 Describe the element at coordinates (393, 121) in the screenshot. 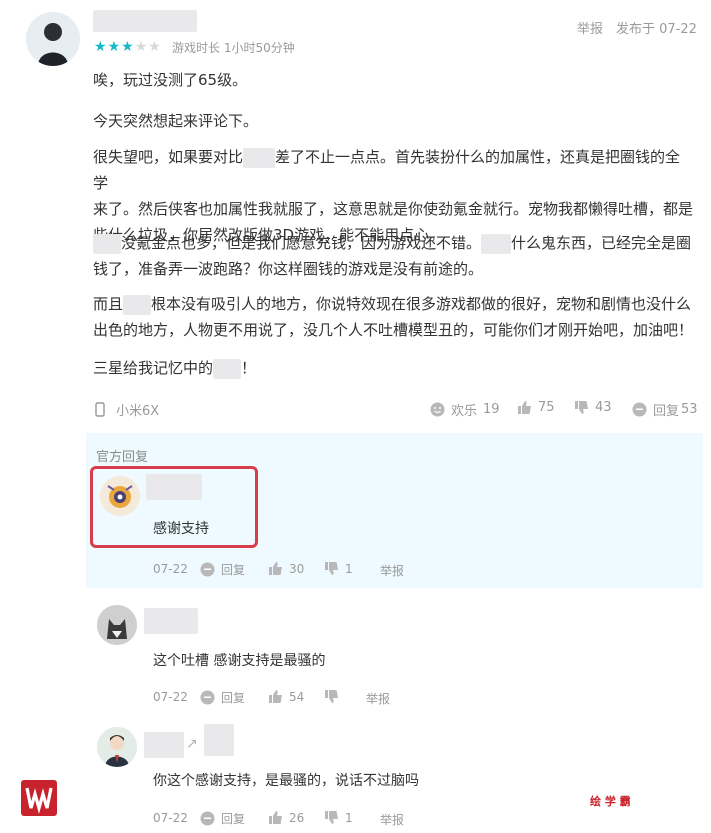

I see `review-paragraph: 今天突然想起来评论下。` at that location.